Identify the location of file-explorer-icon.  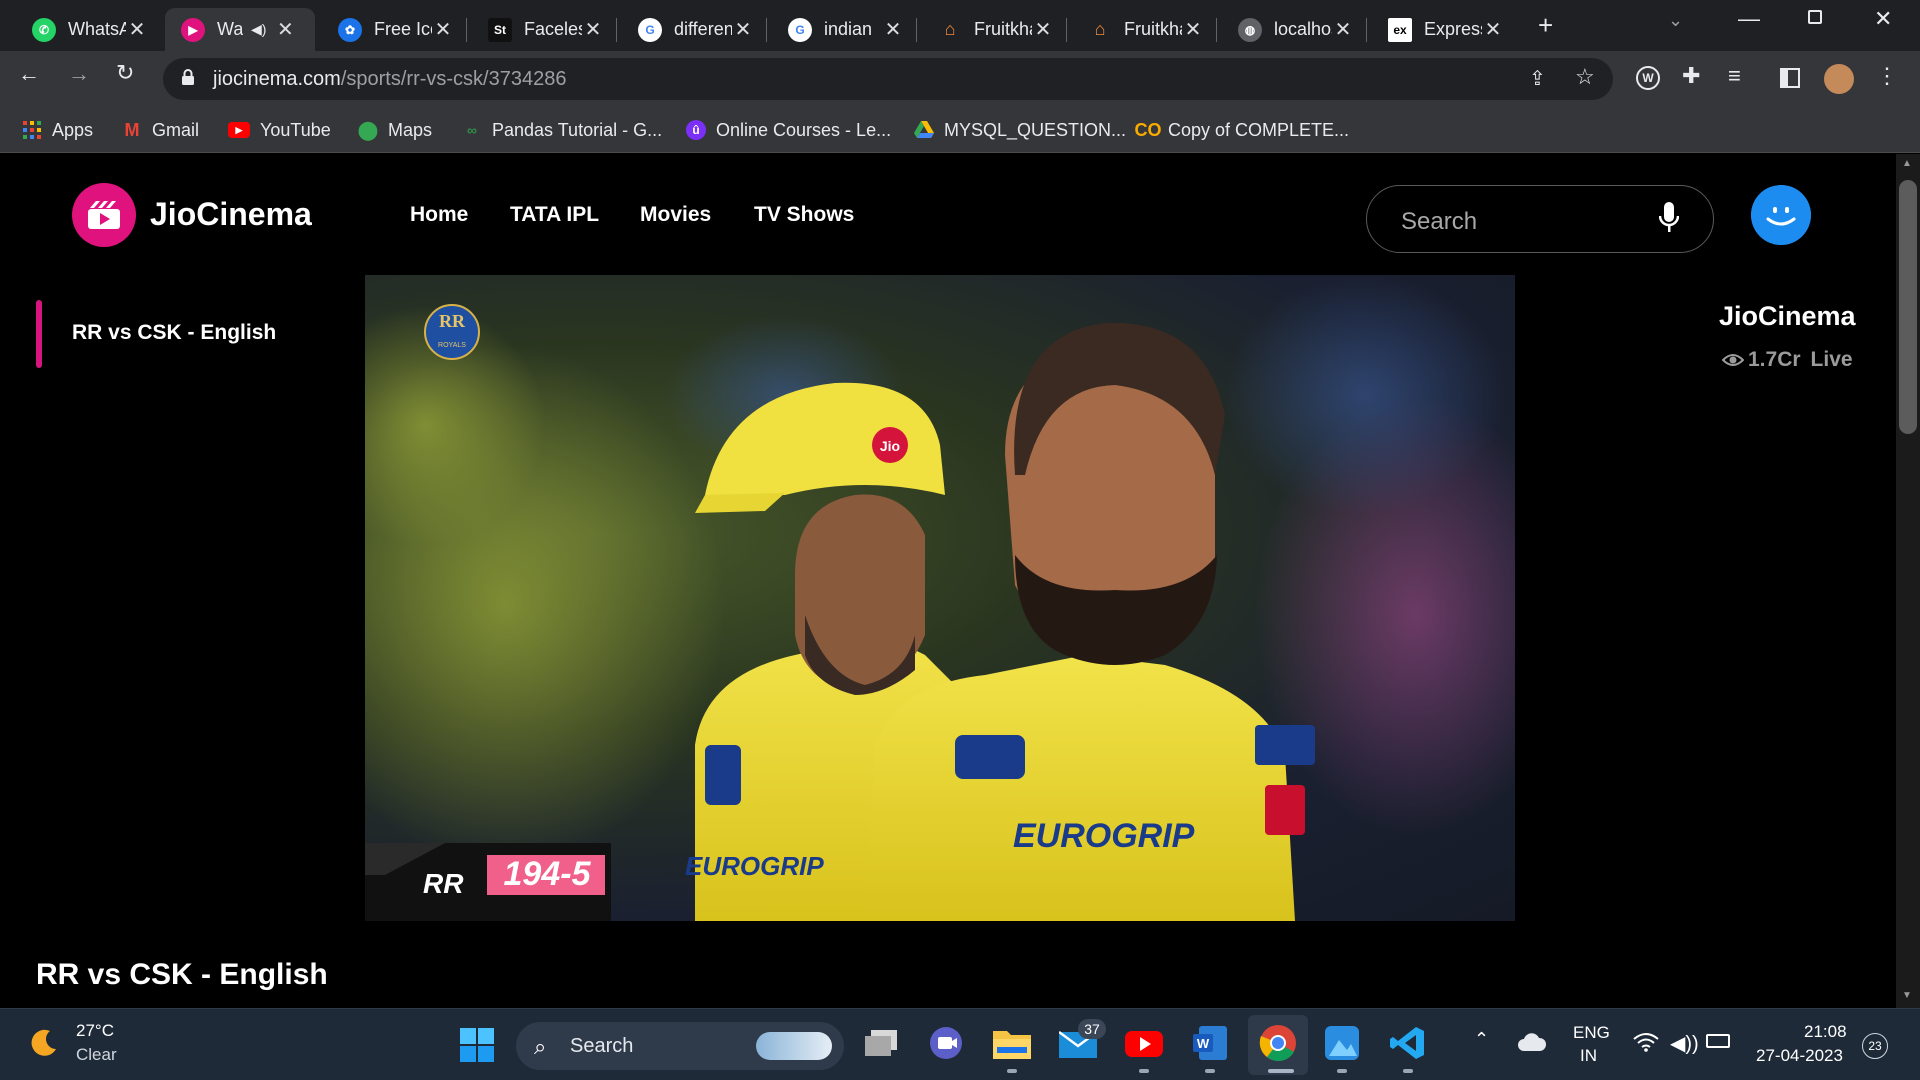
(1012, 1043).